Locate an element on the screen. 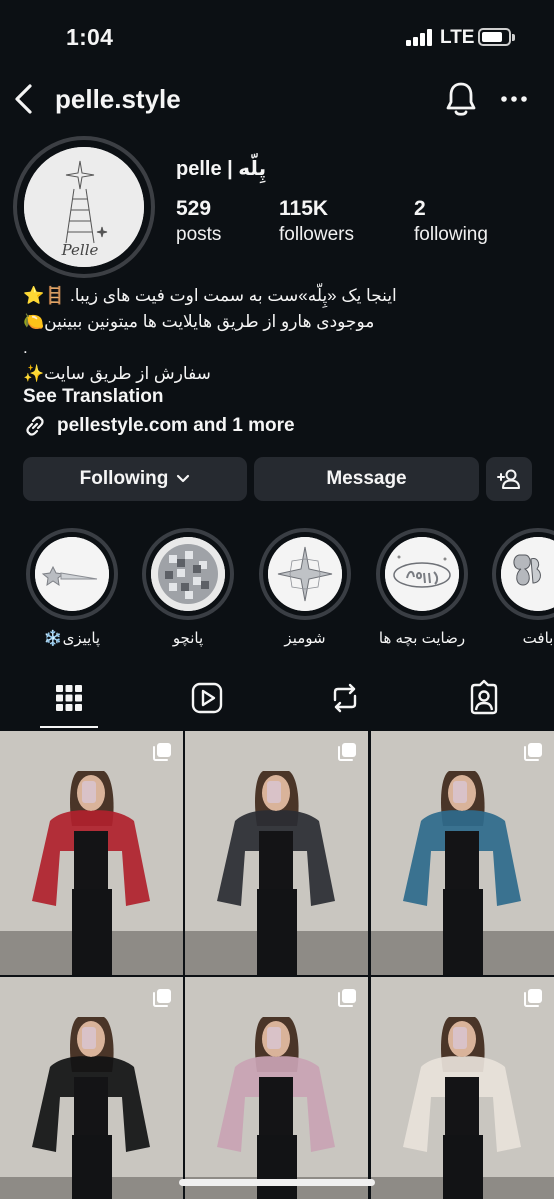 The height and width of the screenshot is (1199, 554). highlight-item: پاییزی❄️ is located at coordinates (72, 587).